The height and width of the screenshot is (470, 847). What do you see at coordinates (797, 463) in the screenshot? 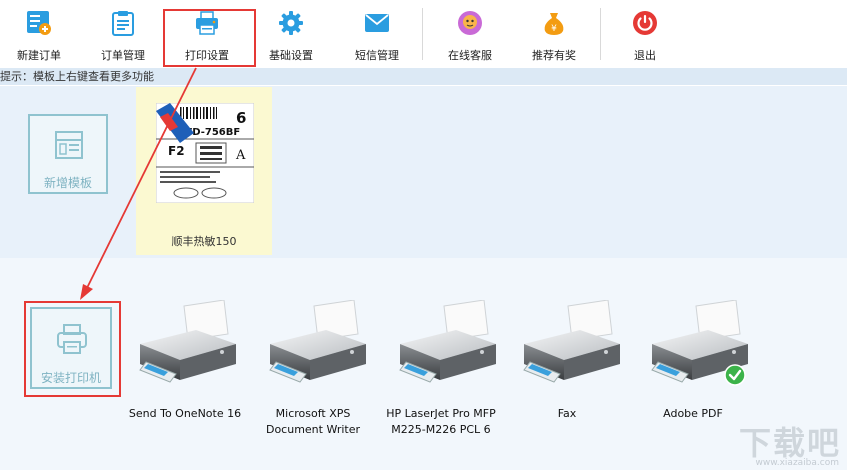
I see `watermark-url: www.xiazaiba.com` at bounding box center [797, 463].